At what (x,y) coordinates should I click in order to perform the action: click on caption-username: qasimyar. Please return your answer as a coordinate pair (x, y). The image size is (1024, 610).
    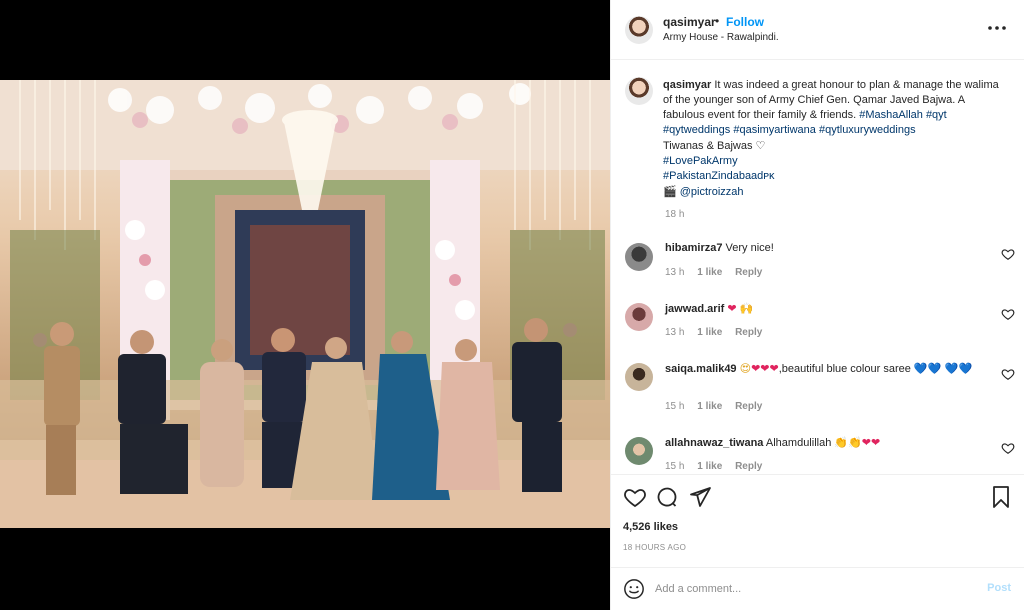
    Looking at the image, I should click on (687, 85).